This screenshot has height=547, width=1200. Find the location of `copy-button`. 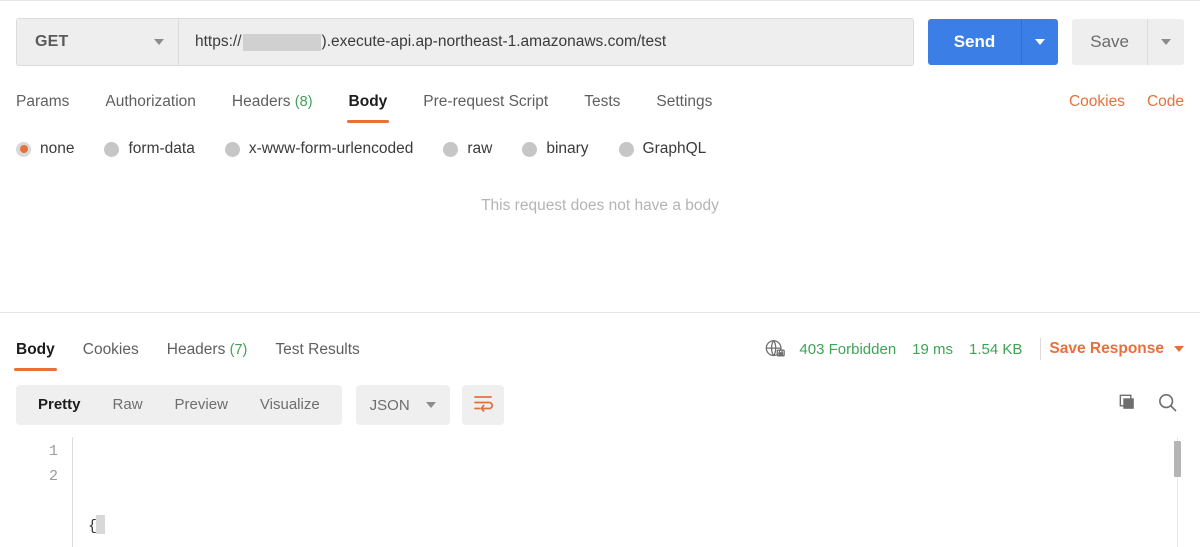

copy-button is located at coordinates (1127, 405).